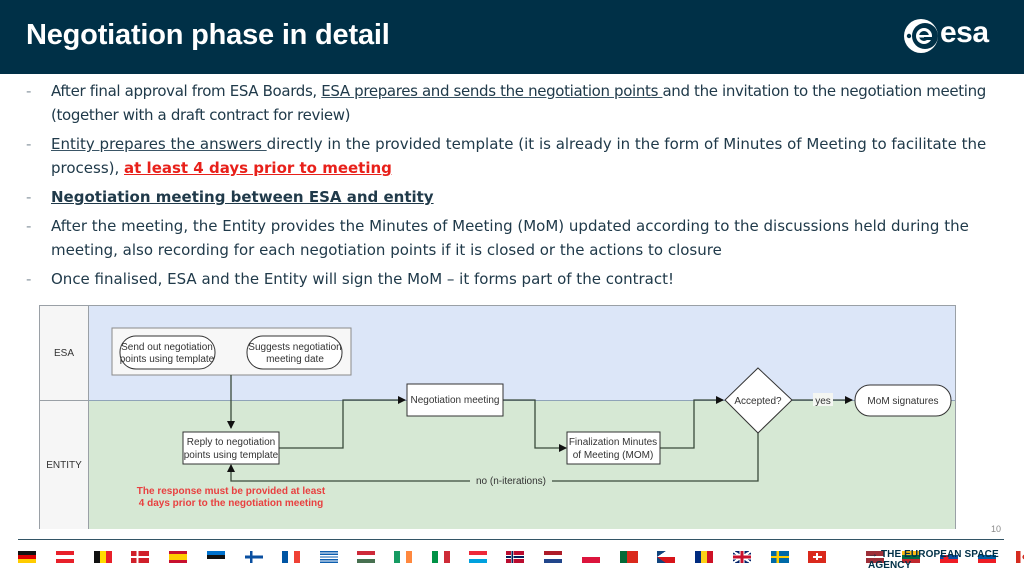 The height and width of the screenshot is (575, 1024). I want to click on deadline-note-line1: The response must be provided at least, so click(231, 491).